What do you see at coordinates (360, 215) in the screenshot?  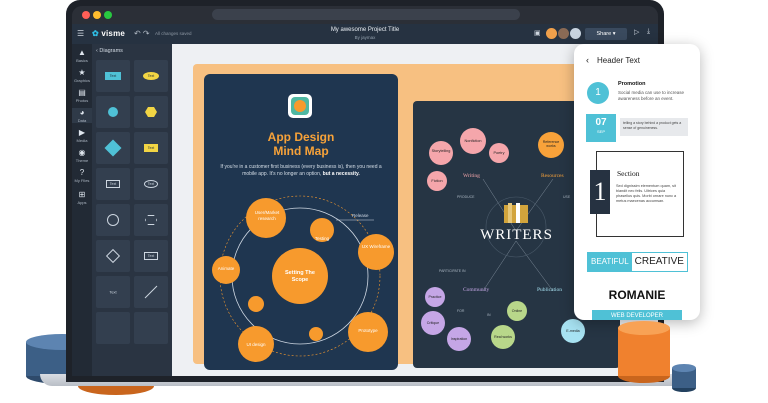 I see `mindmap-label-release: Release` at bounding box center [360, 215].